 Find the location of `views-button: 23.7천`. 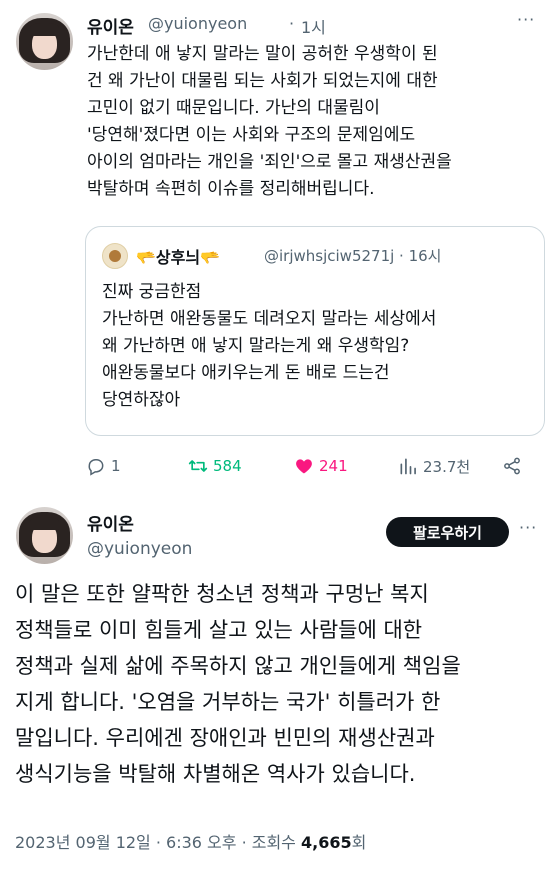

views-button: 23.7천 is located at coordinates (434, 466).